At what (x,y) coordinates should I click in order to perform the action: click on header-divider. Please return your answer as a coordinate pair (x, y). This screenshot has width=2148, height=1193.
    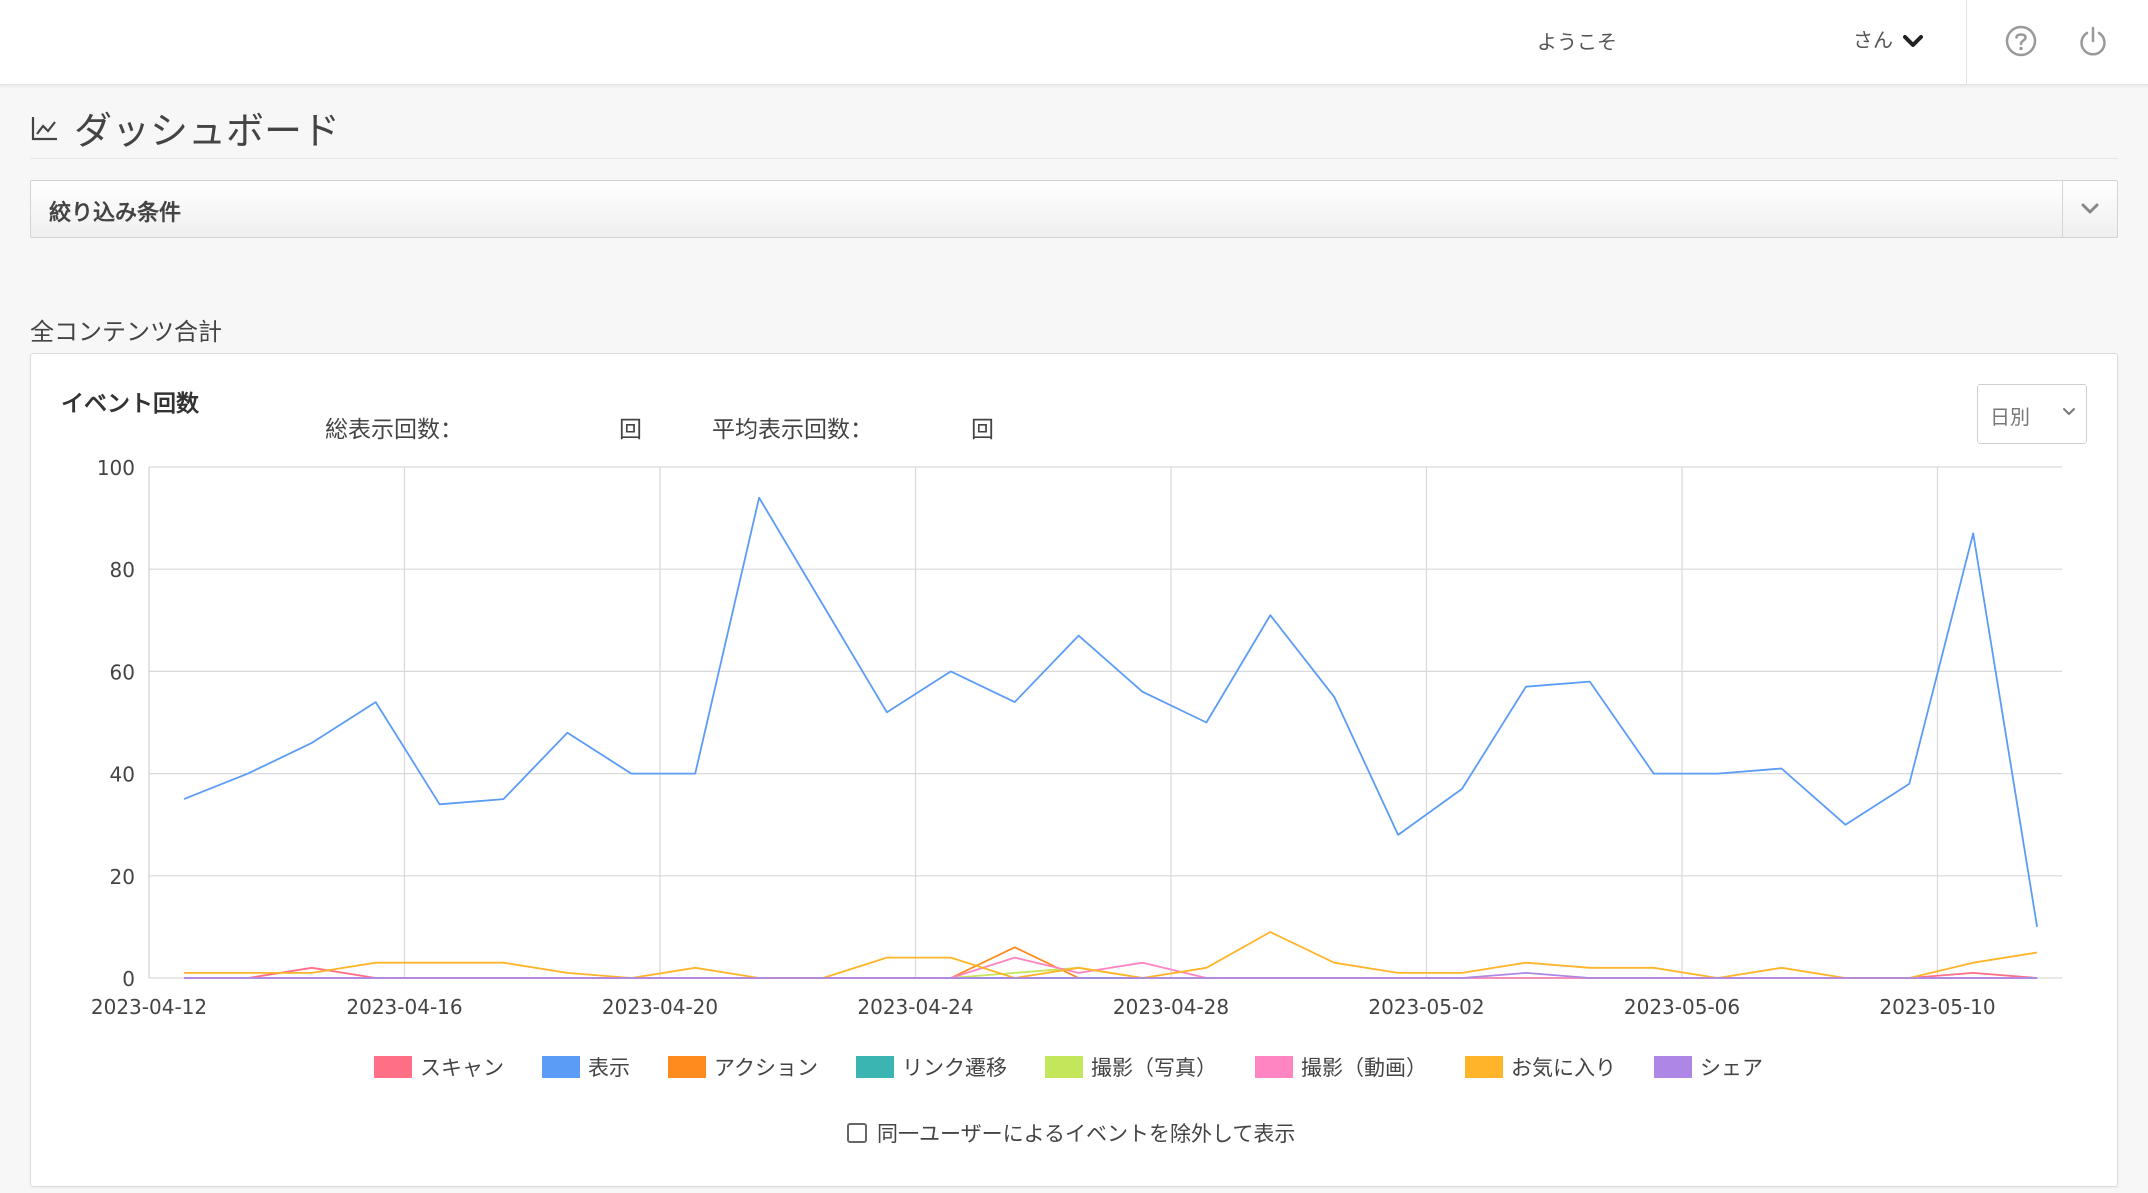
    Looking at the image, I should click on (1074, 158).